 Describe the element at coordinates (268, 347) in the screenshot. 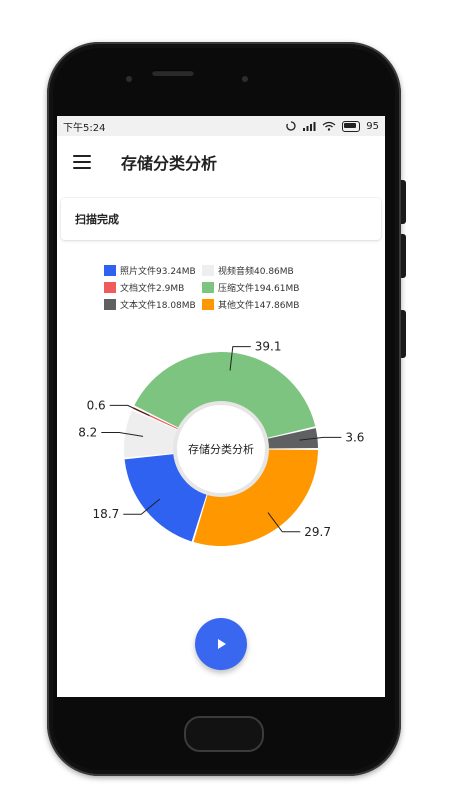

I see `slice-value-label: 39.1` at that location.